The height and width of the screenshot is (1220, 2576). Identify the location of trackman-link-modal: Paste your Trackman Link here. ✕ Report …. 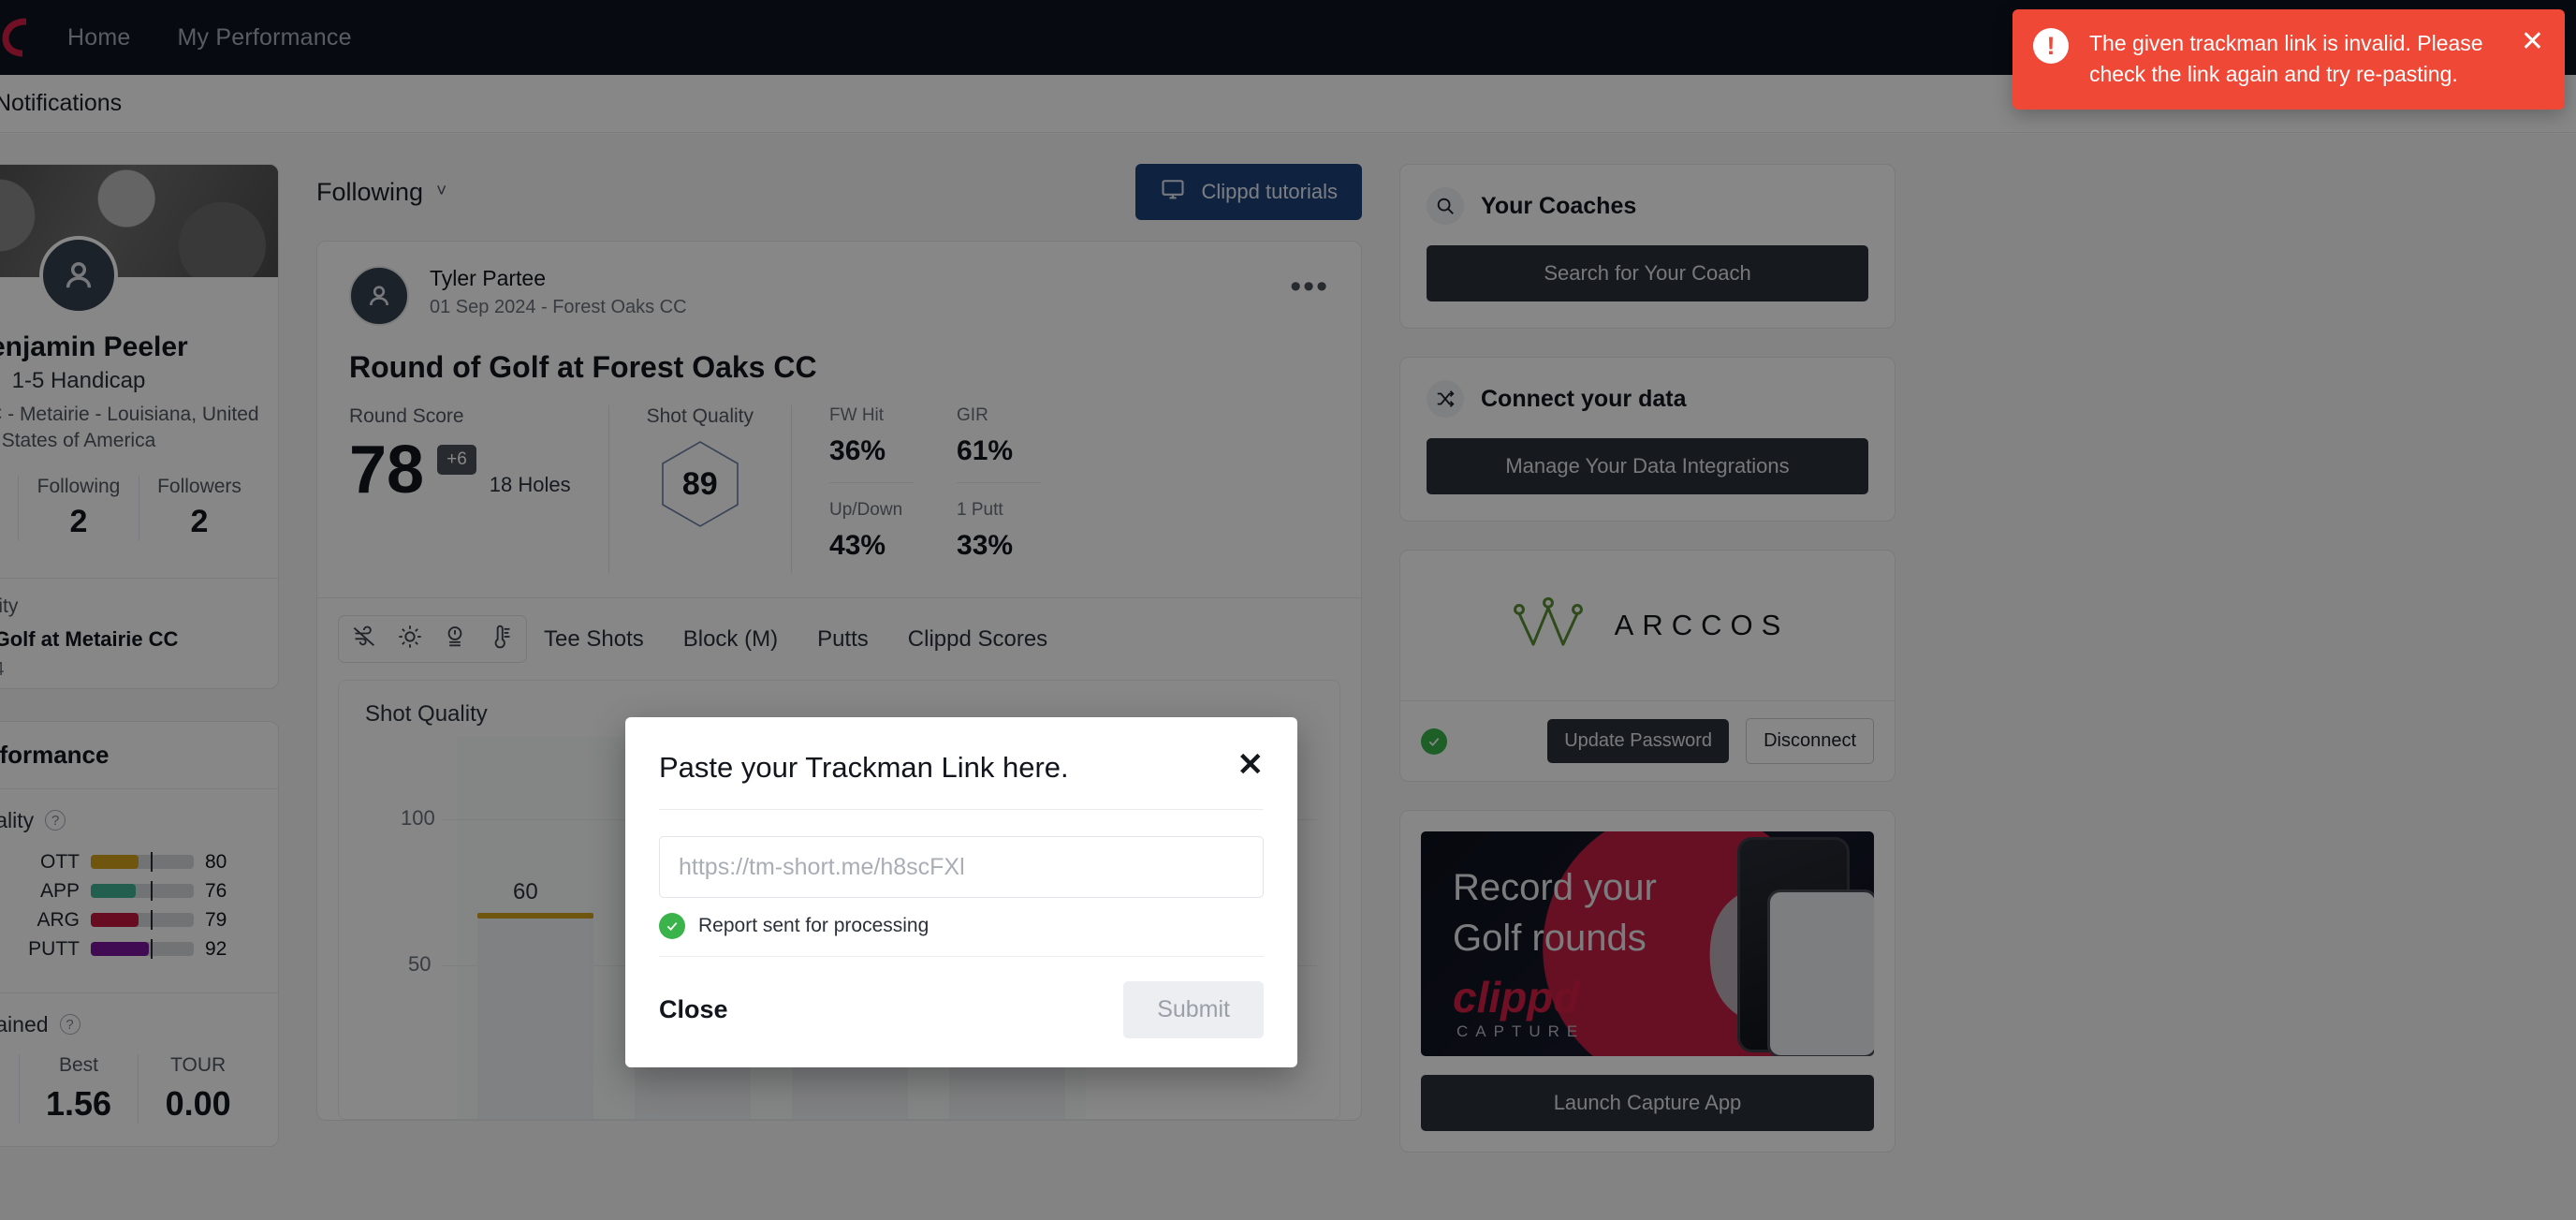
(961, 892).